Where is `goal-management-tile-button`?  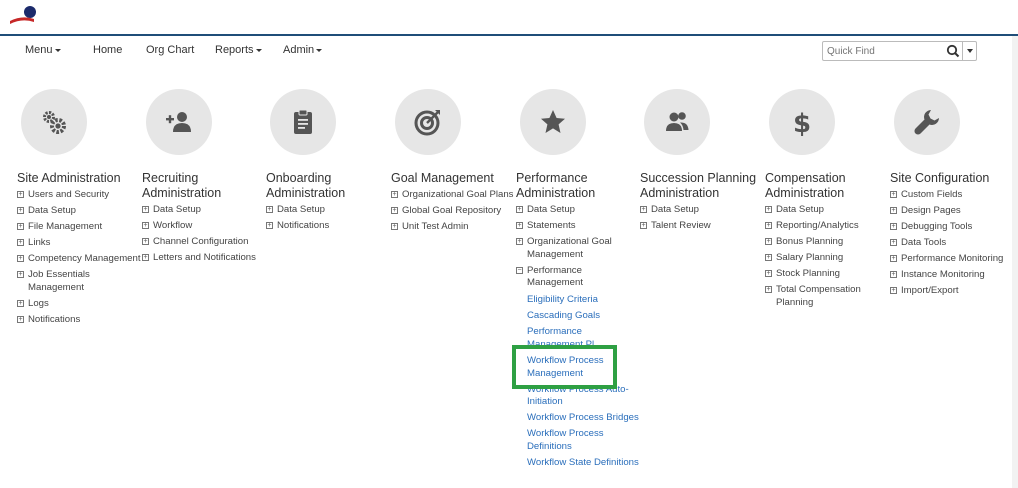
goal-management-tile-button is located at coordinates (428, 122).